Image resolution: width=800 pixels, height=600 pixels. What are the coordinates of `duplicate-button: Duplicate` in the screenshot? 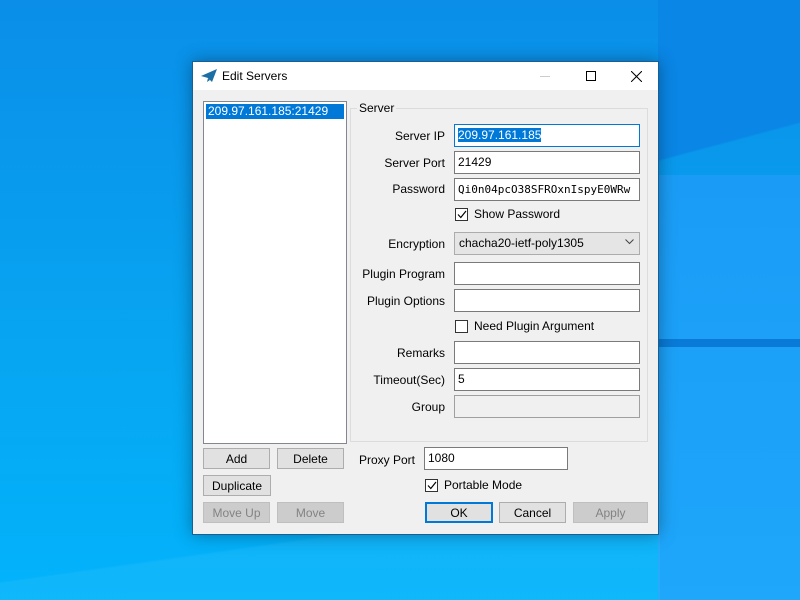 It's located at (237, 485).